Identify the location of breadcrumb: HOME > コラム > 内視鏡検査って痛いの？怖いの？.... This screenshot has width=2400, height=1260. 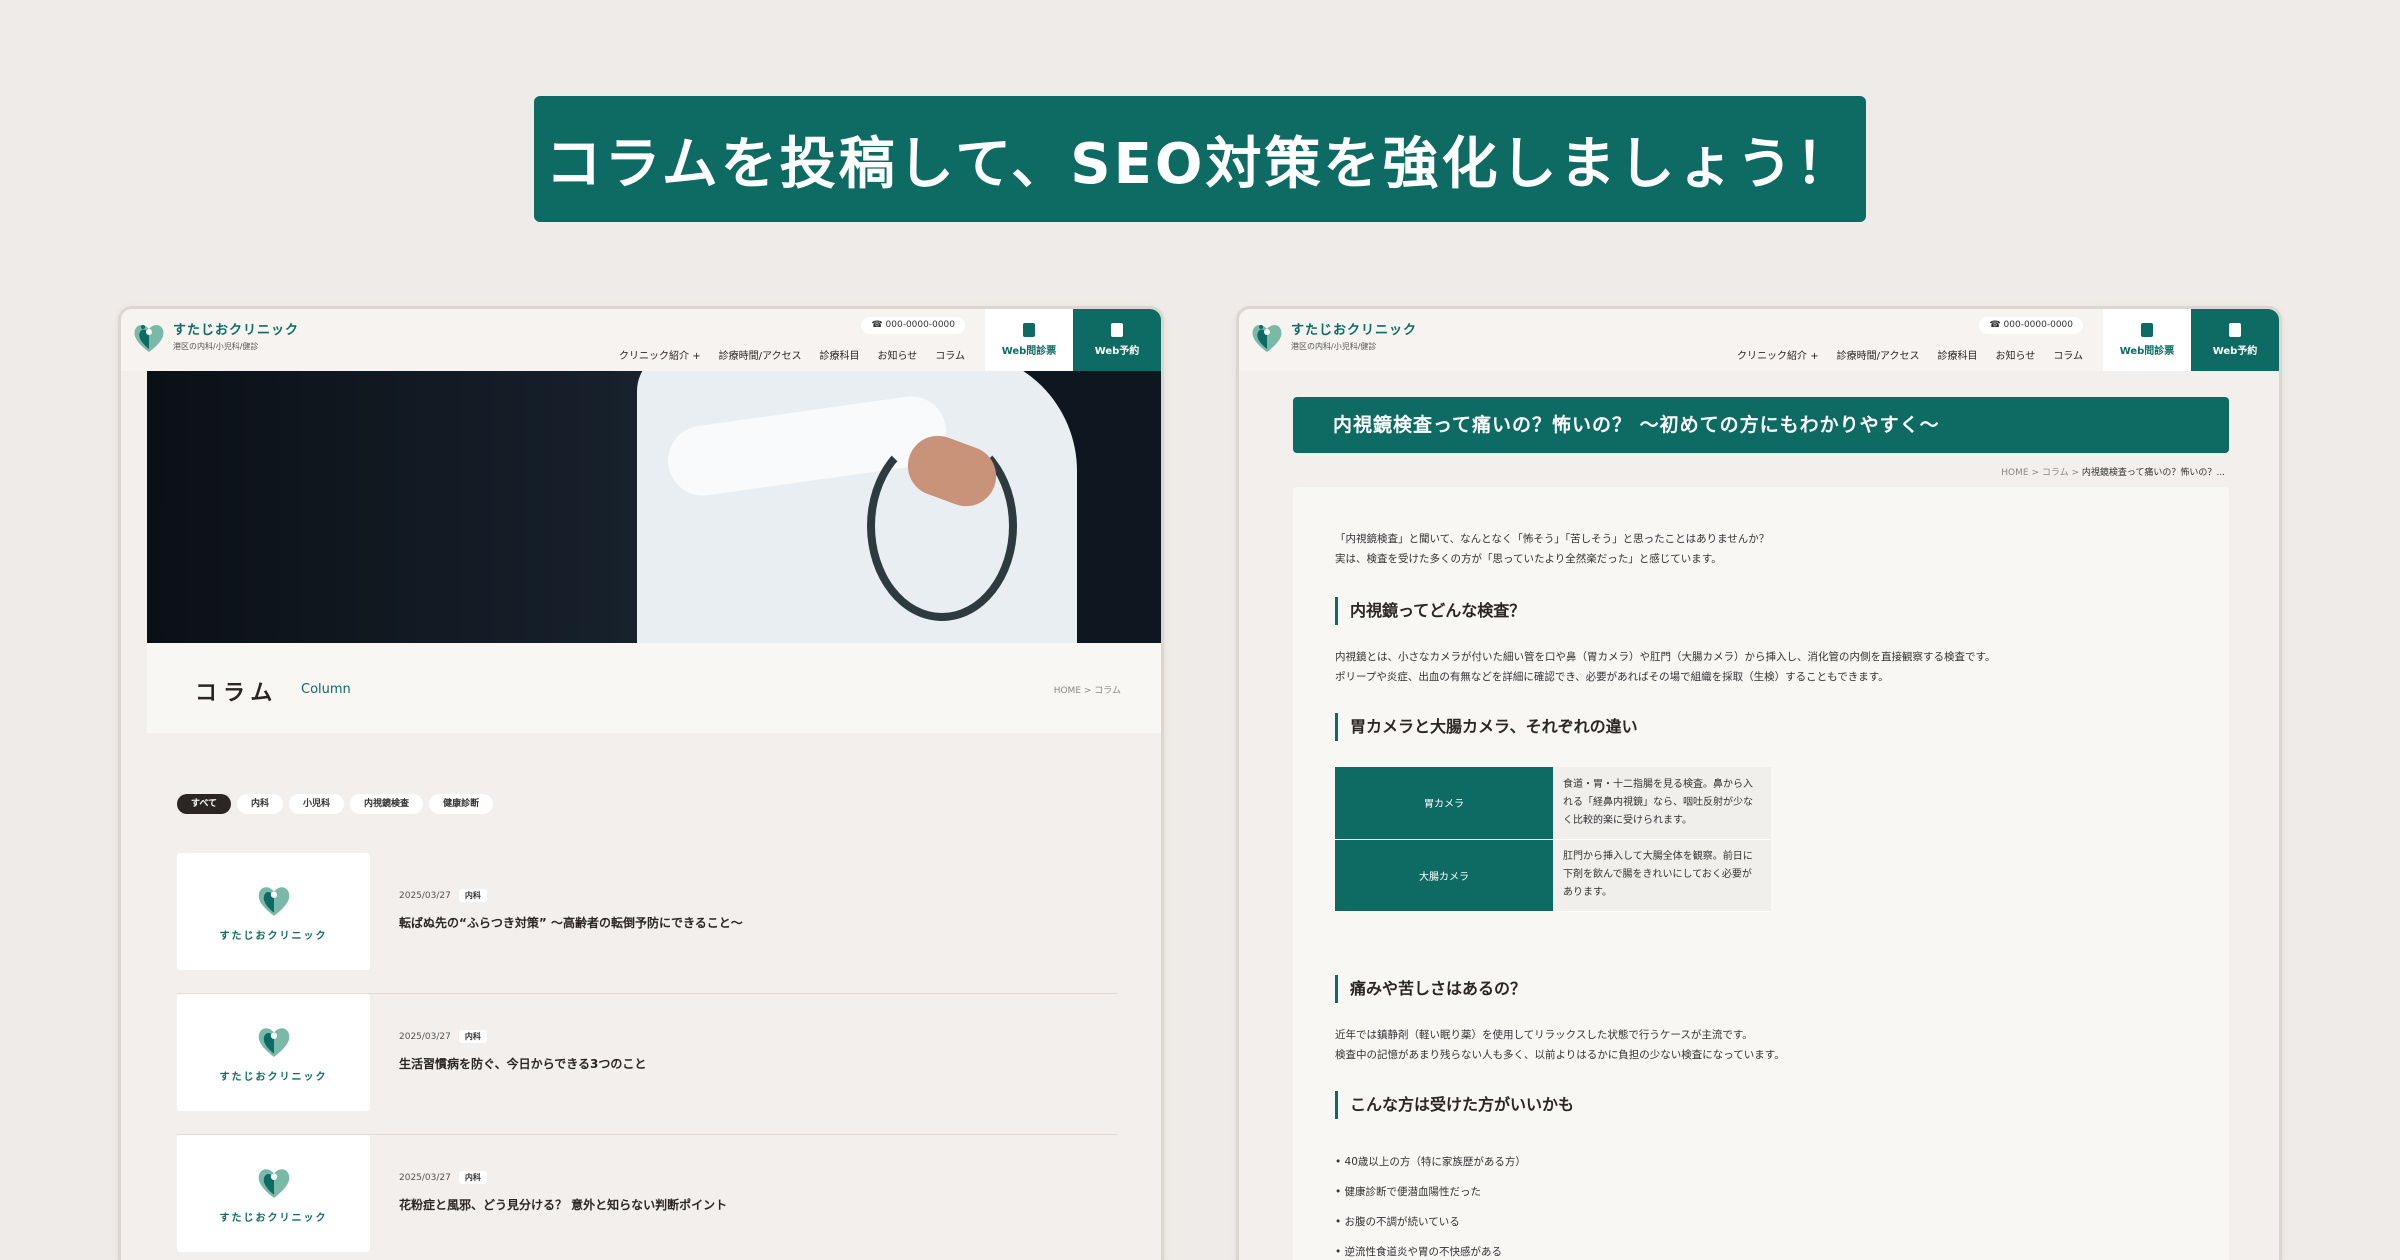
(2113, 471).